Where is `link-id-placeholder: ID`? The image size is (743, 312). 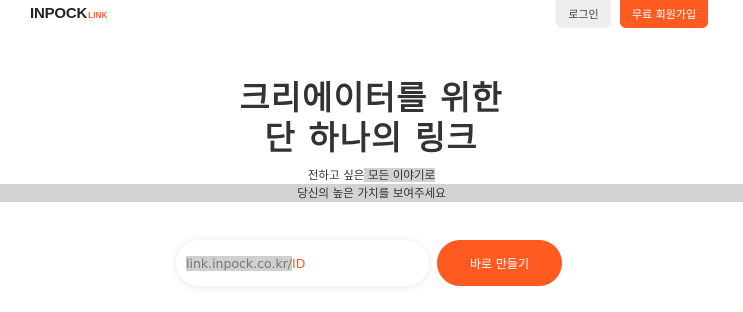
link-id-placeholder: ID is located at coordinates (298, 263).